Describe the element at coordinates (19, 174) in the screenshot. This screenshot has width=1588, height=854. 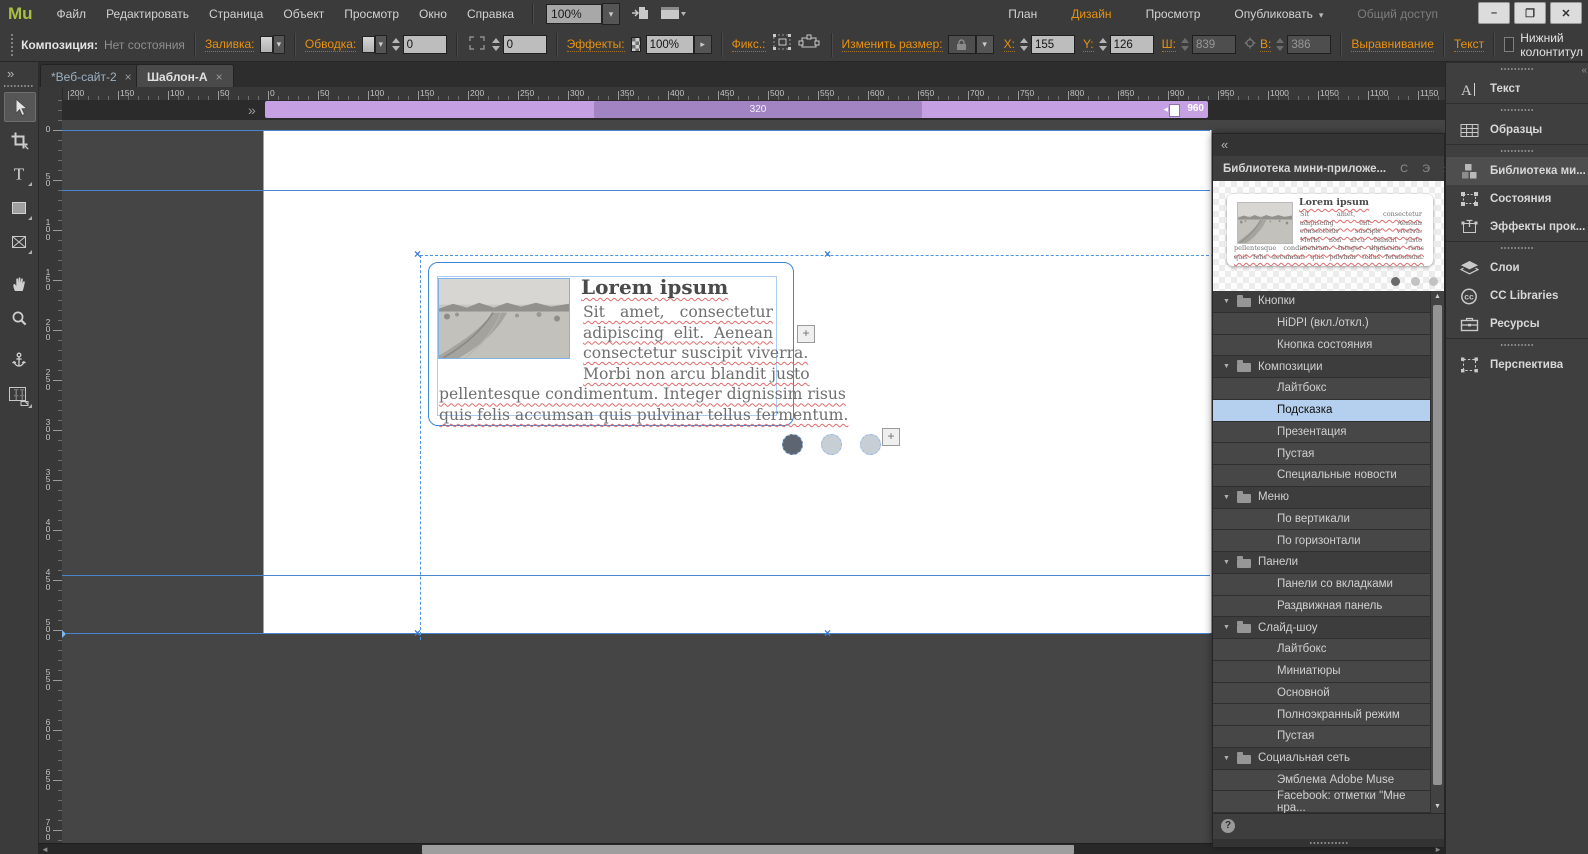
I see `text-tool: T` at that location.